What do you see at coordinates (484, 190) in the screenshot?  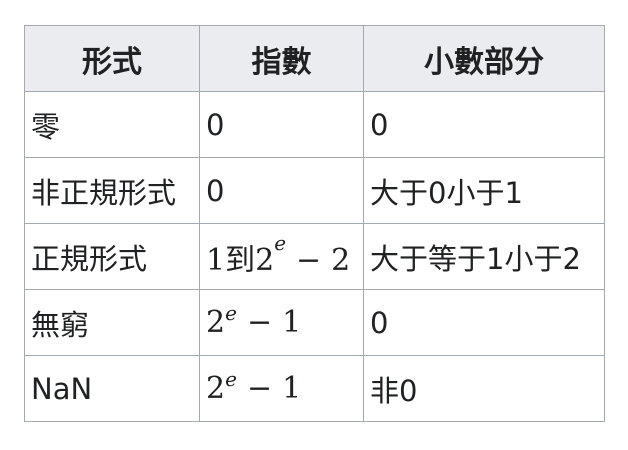 I see `cell-fraction: 大于0小于1` at bounding box center [484, 190].